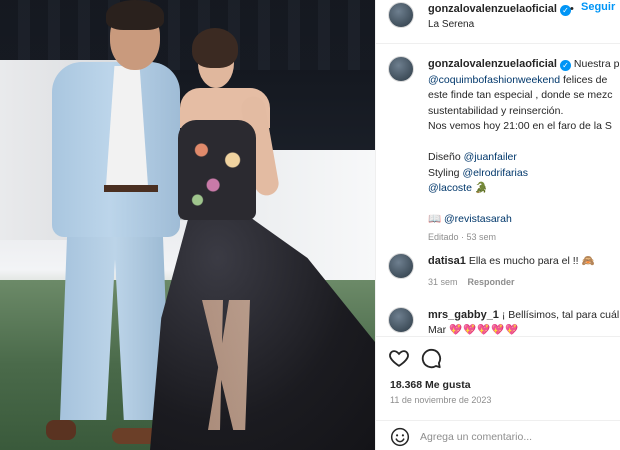 The height and width of the screenshot is (450, 620). Describe the element at coordinates (401, 69) in the screenshot. I see `caption-author-avatar` at that location.